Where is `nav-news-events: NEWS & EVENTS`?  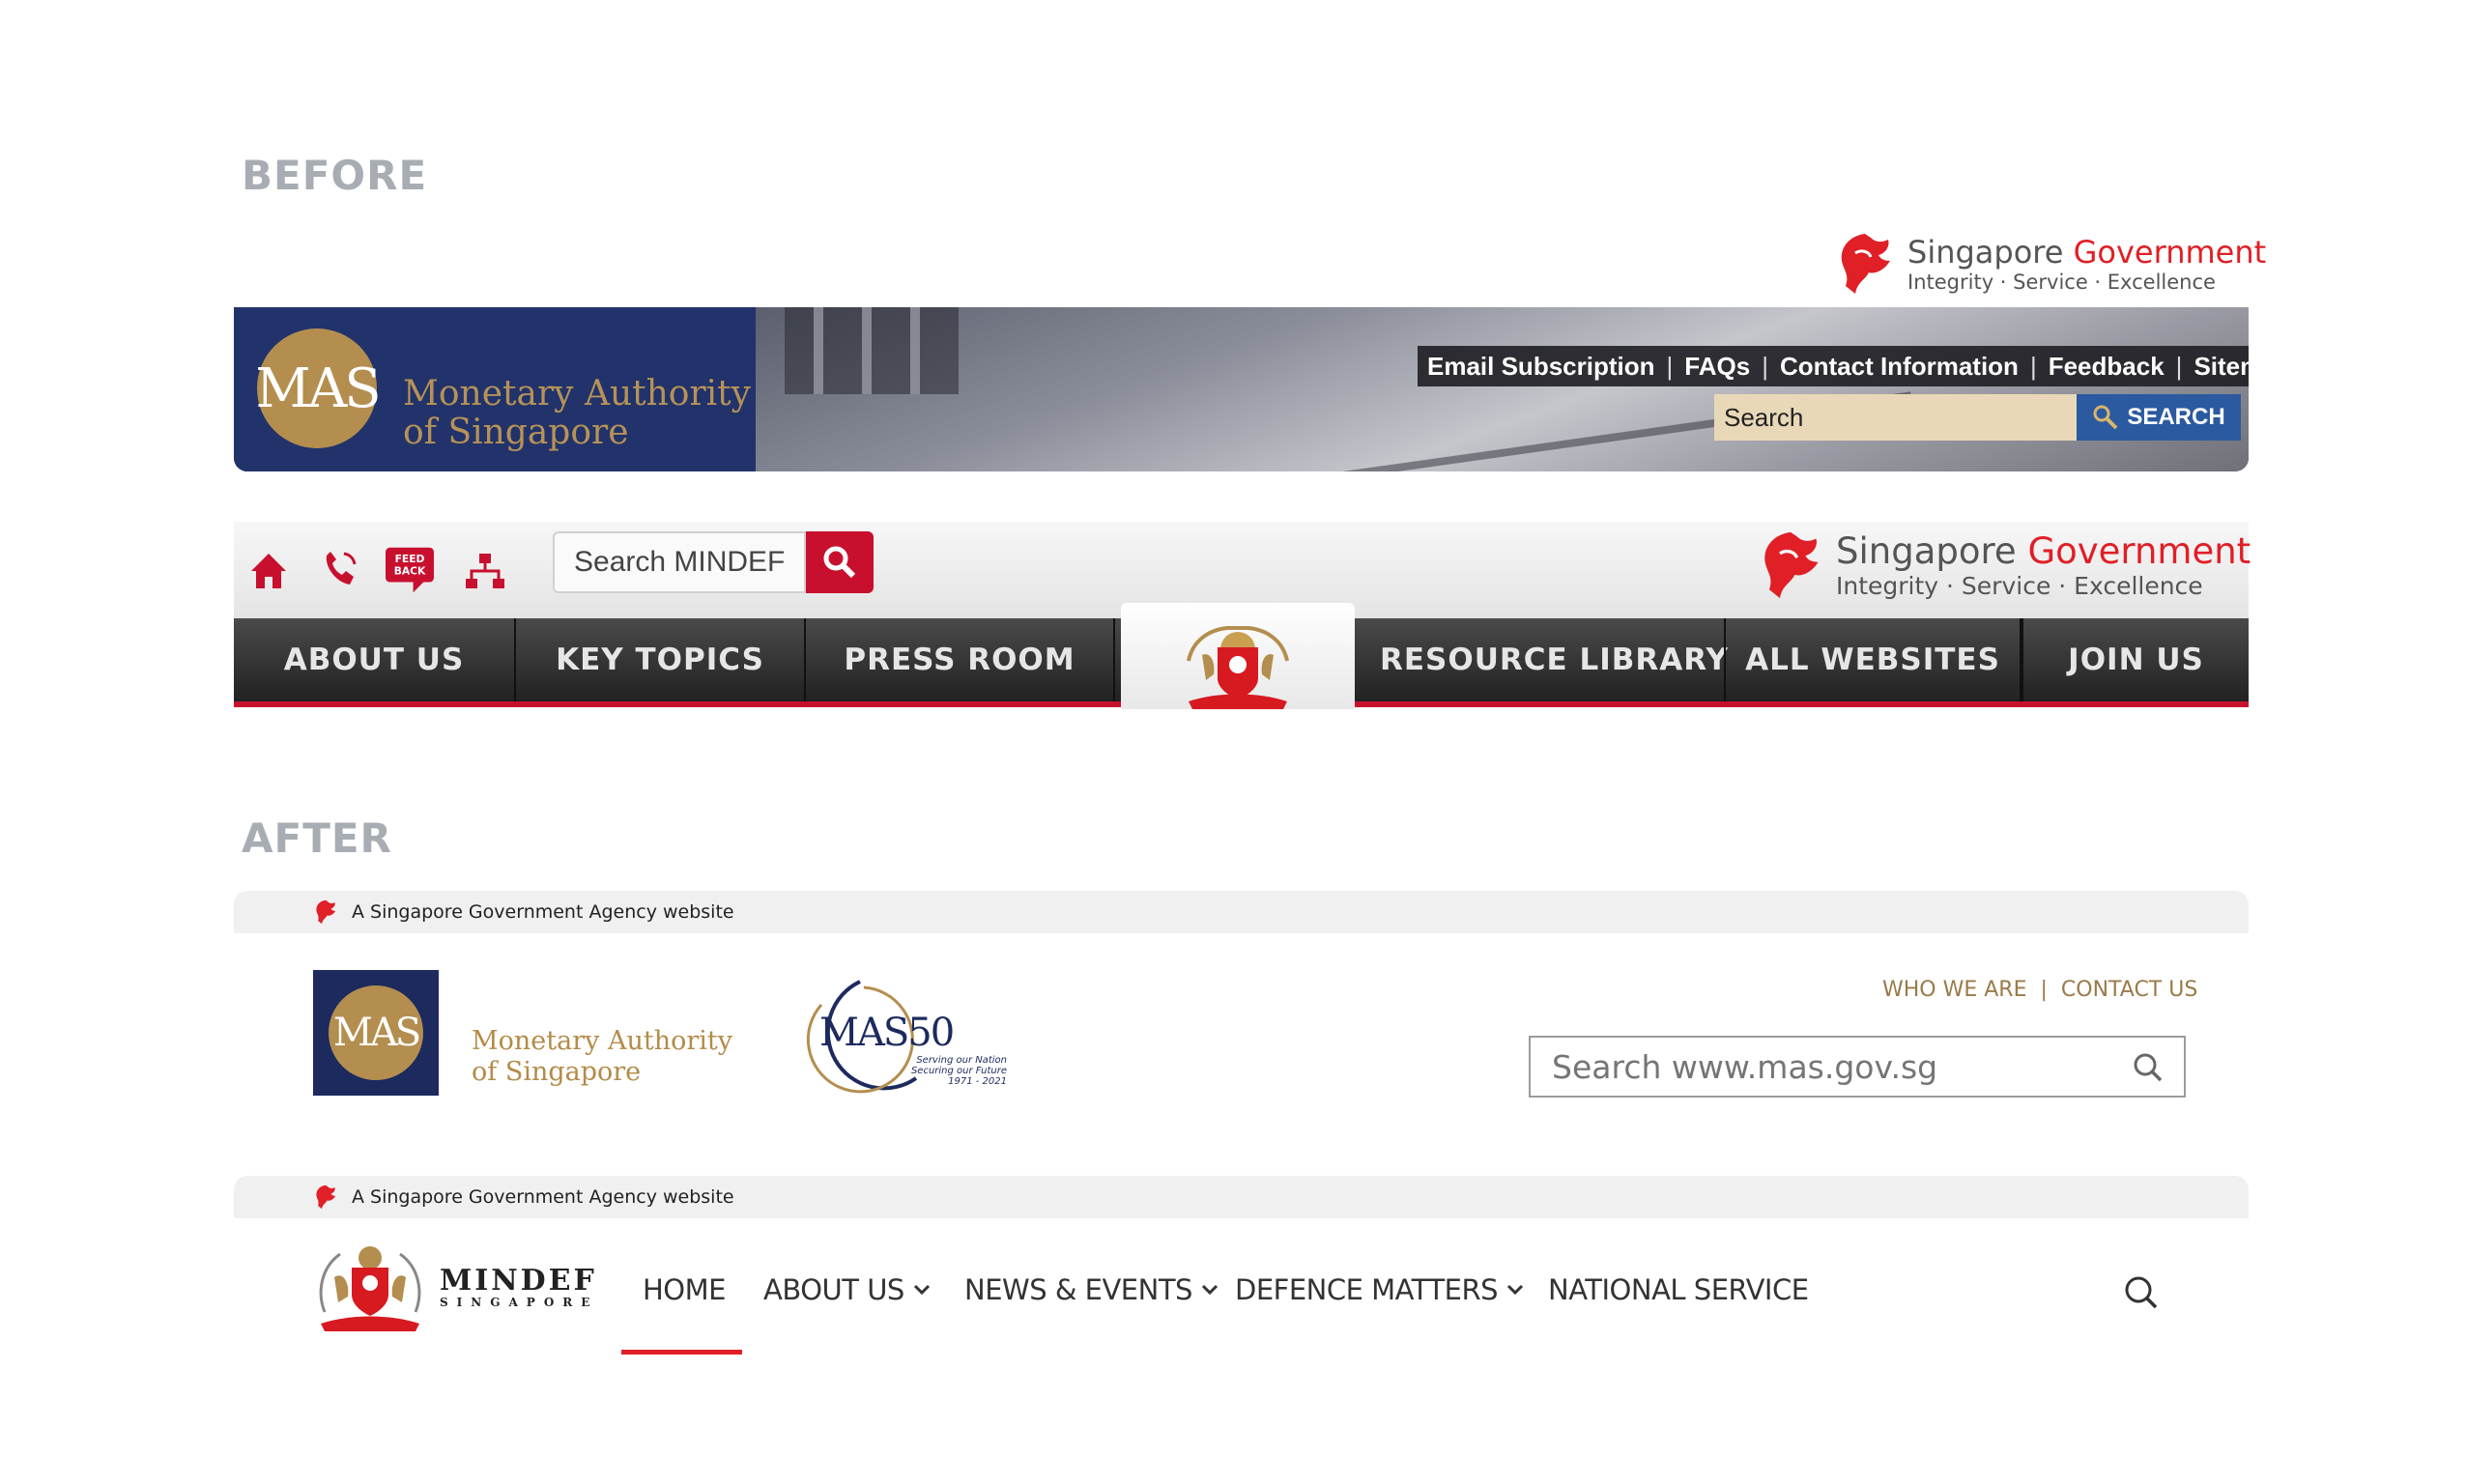 nav-news-events: NEWS & EVENTS is located at coordinates (1091, 1290).